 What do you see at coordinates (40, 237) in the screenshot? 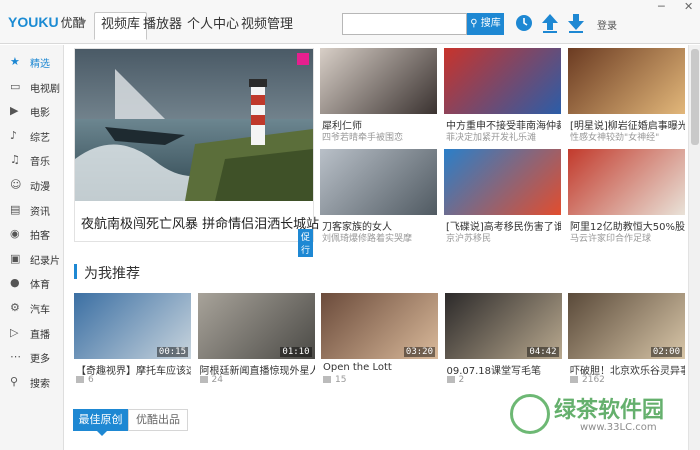
I see `sidebar-item-label: 拍客` at bounding box center [40, 237].